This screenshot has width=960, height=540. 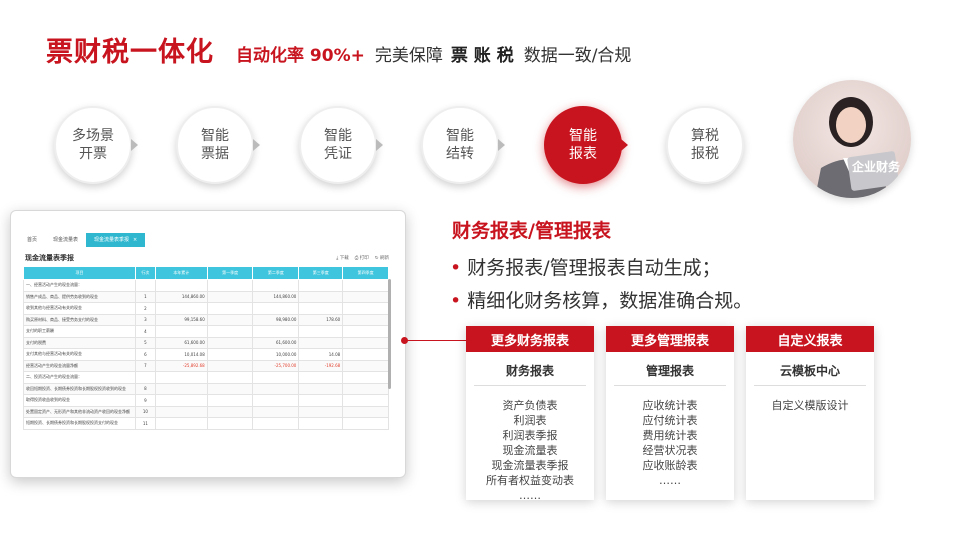 What do you see at coordinates (79, 365) in the screenshot?
I see `table-cell: 经营活动产生的现金流量净额` at bounding box center [79, 365].